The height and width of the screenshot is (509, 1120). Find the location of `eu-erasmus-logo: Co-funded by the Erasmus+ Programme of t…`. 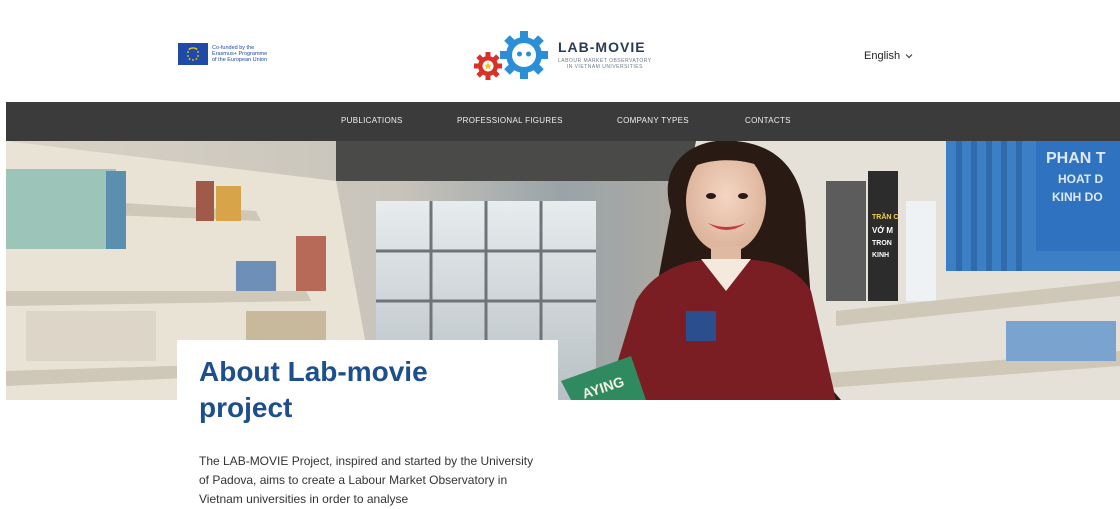

eu-erasmus-logo: Co-funded by the Erasmus+ Programme of t… is located at coordinates (222, 54).